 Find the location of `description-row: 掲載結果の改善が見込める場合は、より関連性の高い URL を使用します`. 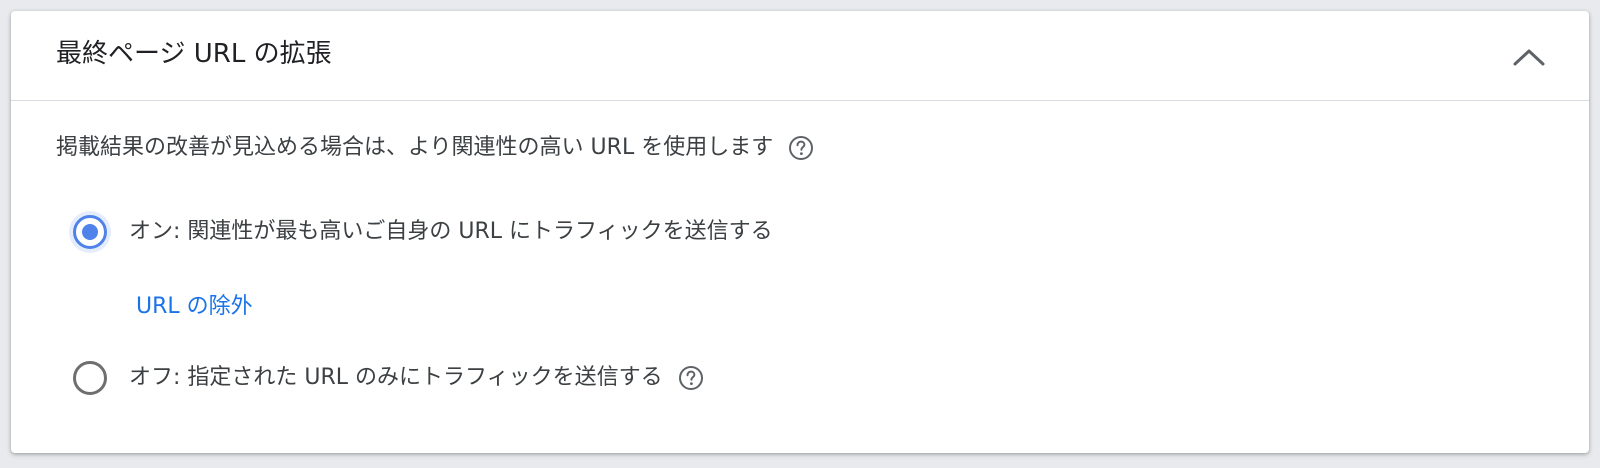

description-row: 掲載結果の改善が見込める場合は、より関連性の高い URL を使用します is located at coordinates (435, 148).